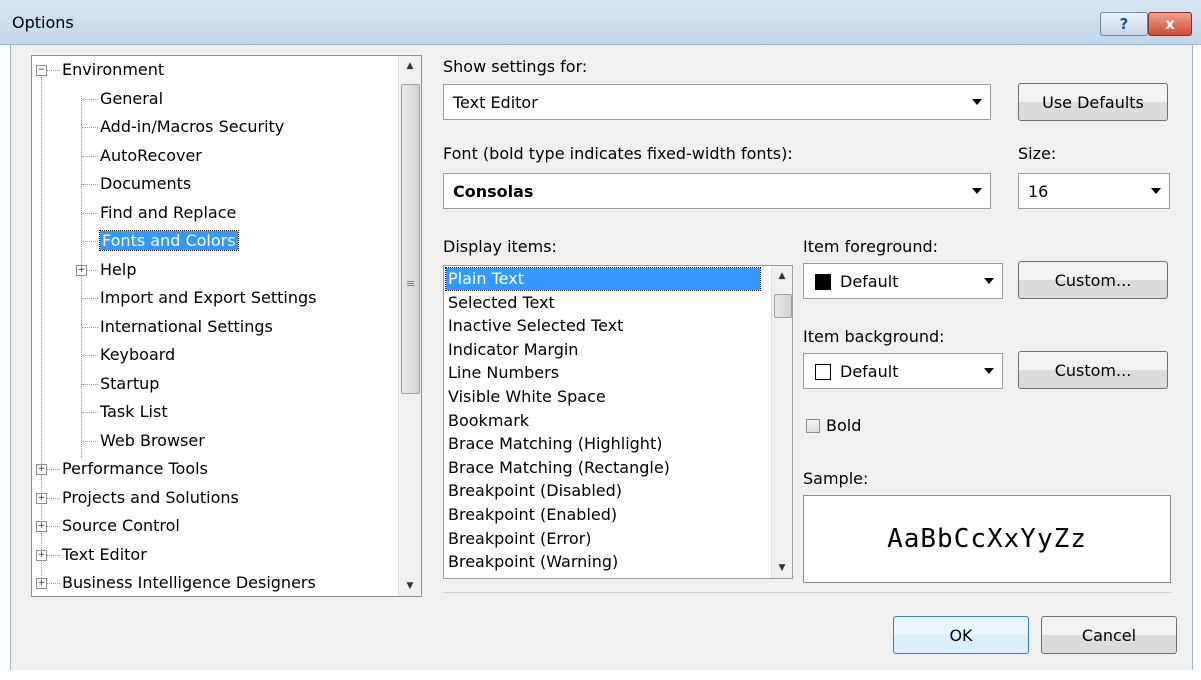 The height and width of the screenshot is (680, 1201). Describe the element at coordinates (532, 515) in the screenshot. I see `list-item: Breakpoint (Enabled)` at that location.